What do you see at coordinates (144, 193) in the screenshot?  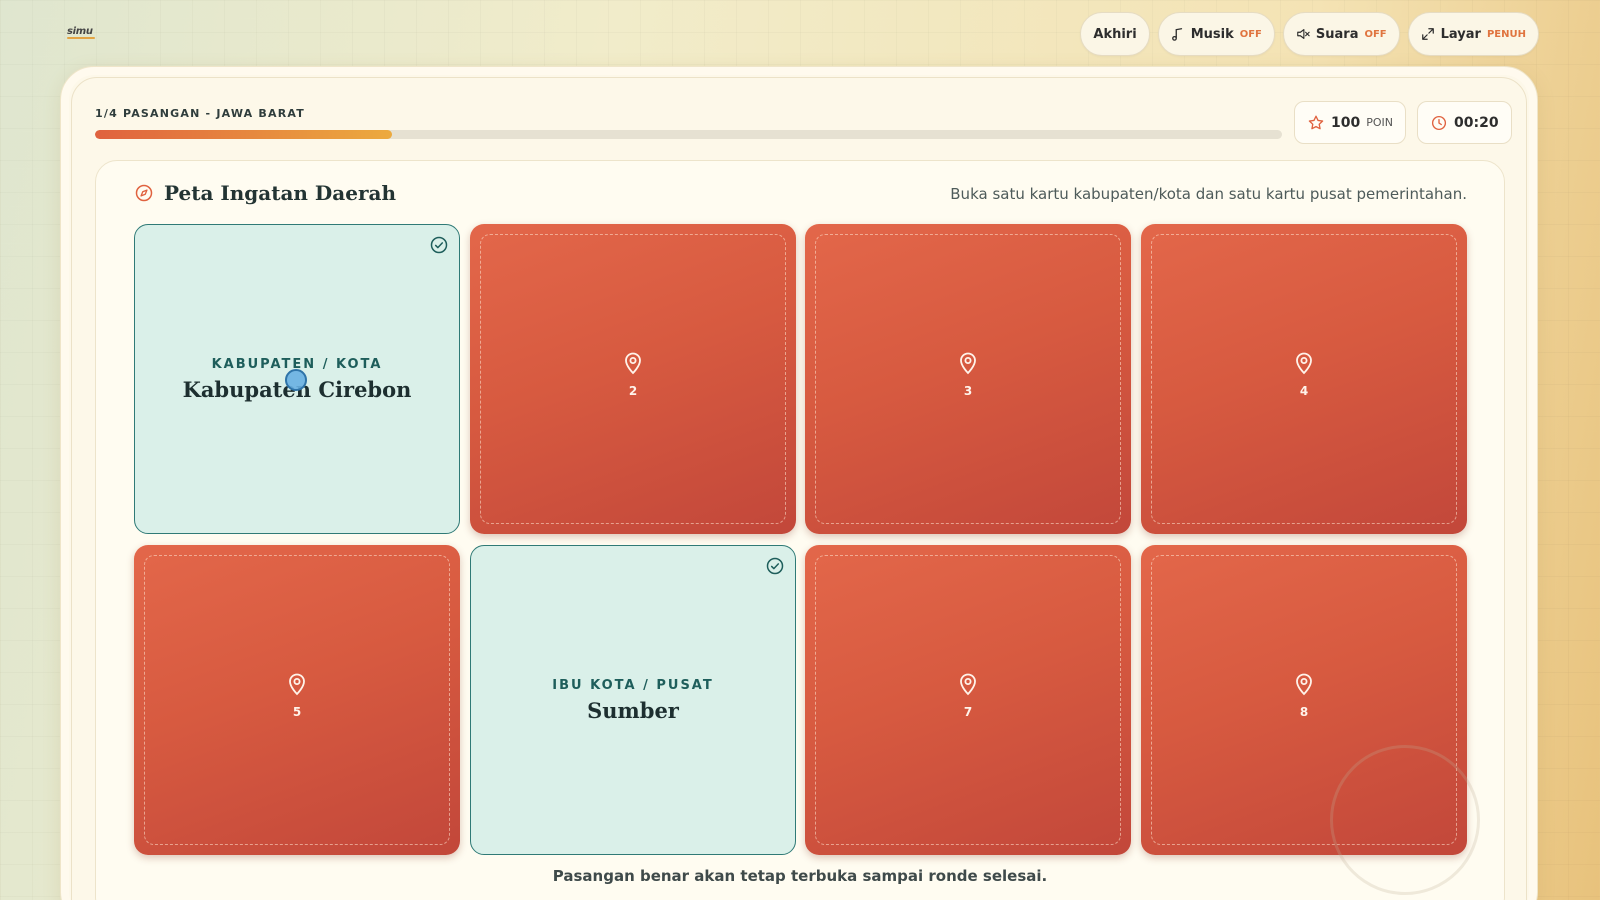 I see `compass-icon` at bounding box center [144, 193].